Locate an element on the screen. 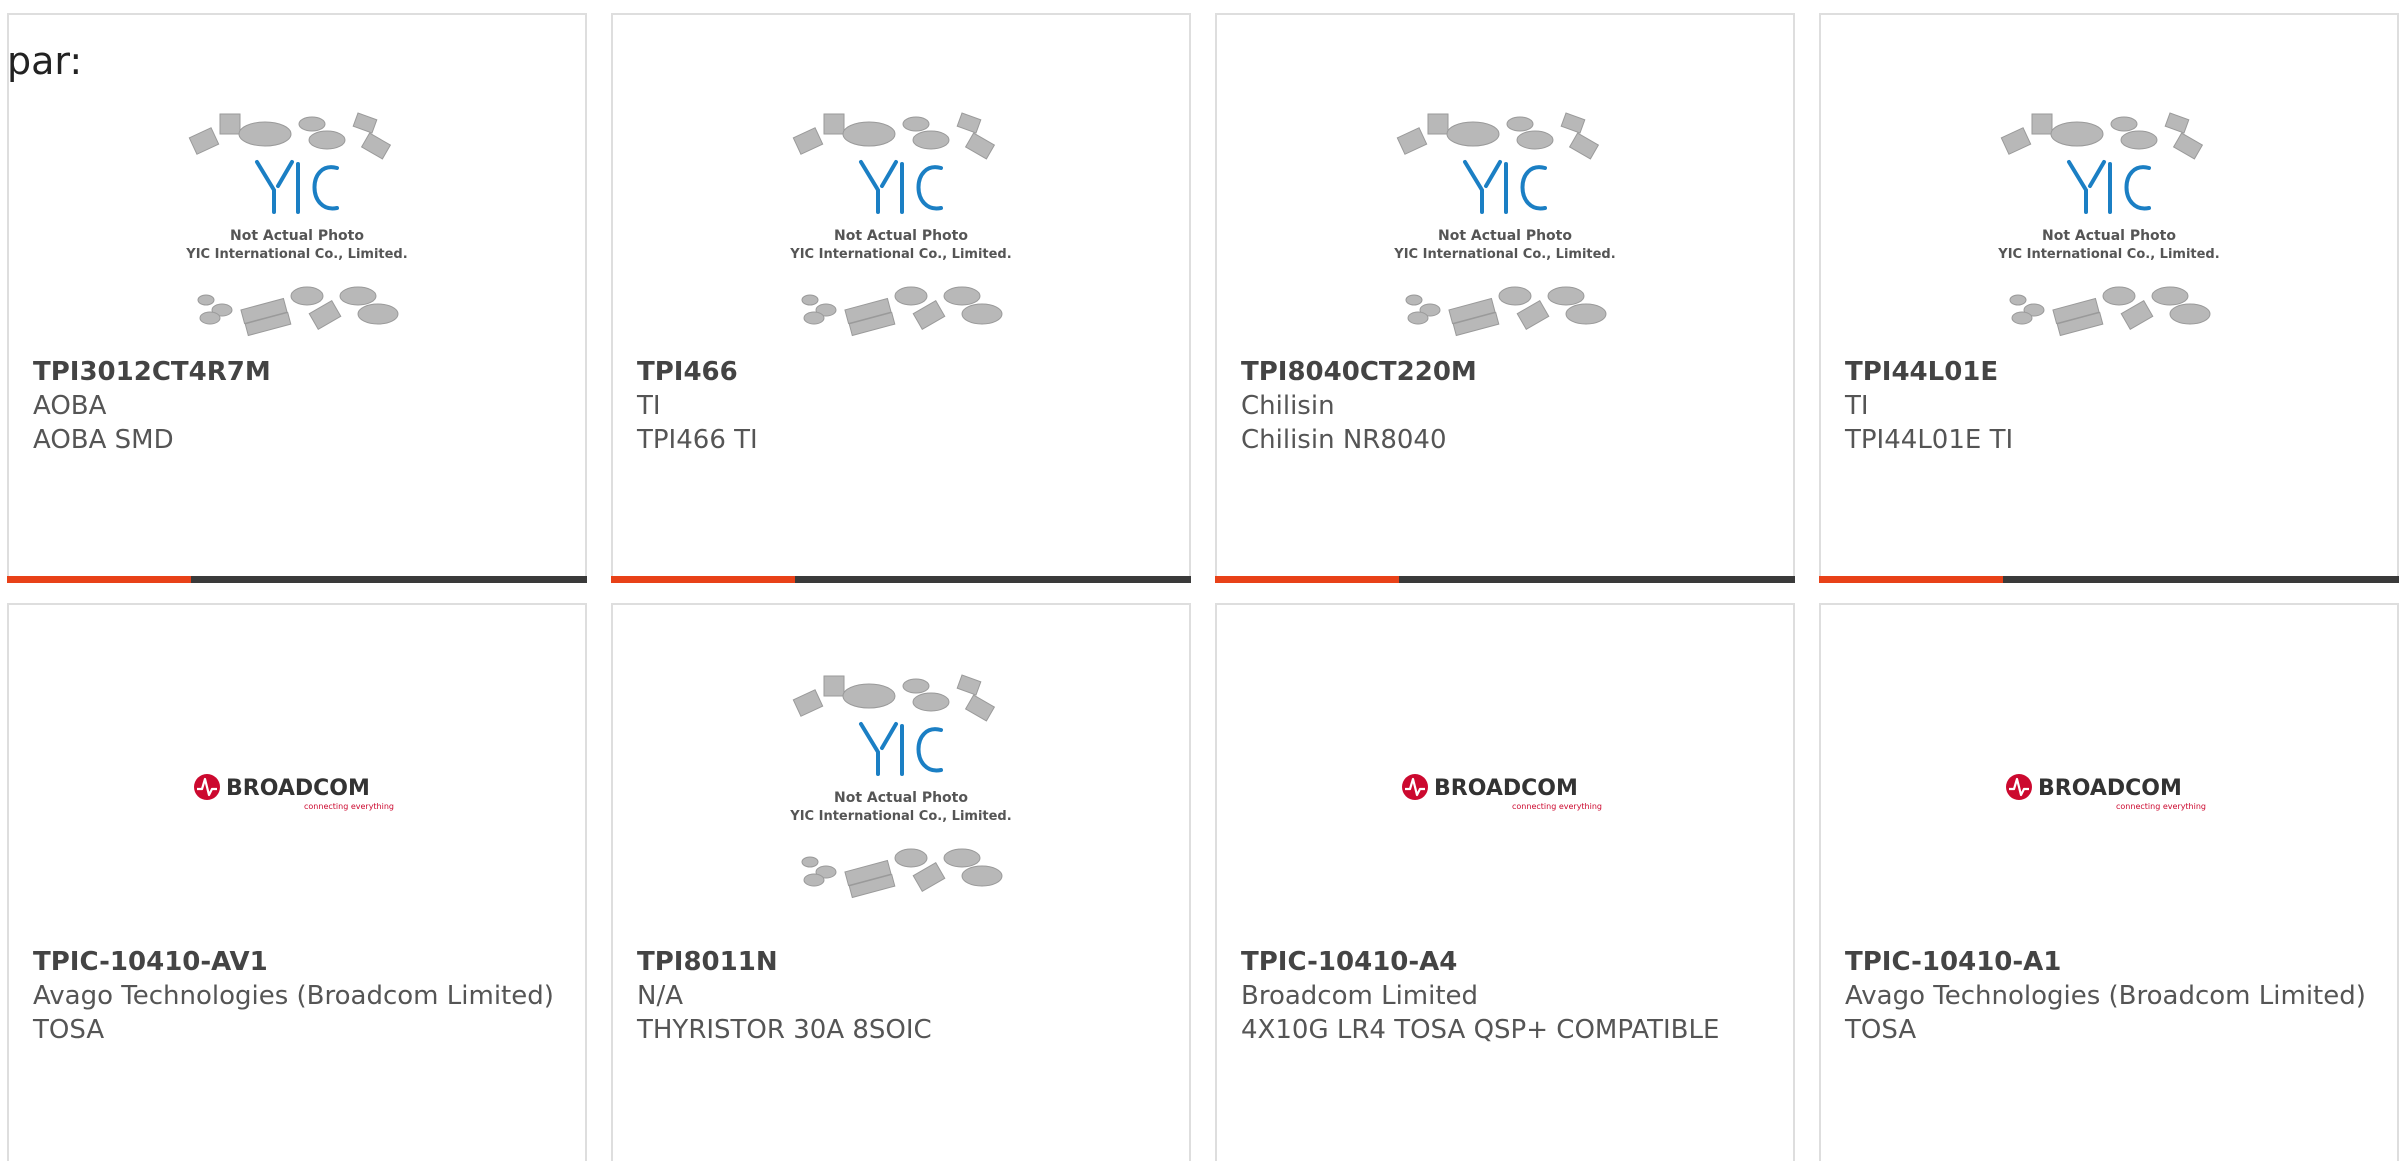 Image resolution: width=2400 pixels, height=1161 pixels. description: TPI466 TI is located at coordinates (697, 440).